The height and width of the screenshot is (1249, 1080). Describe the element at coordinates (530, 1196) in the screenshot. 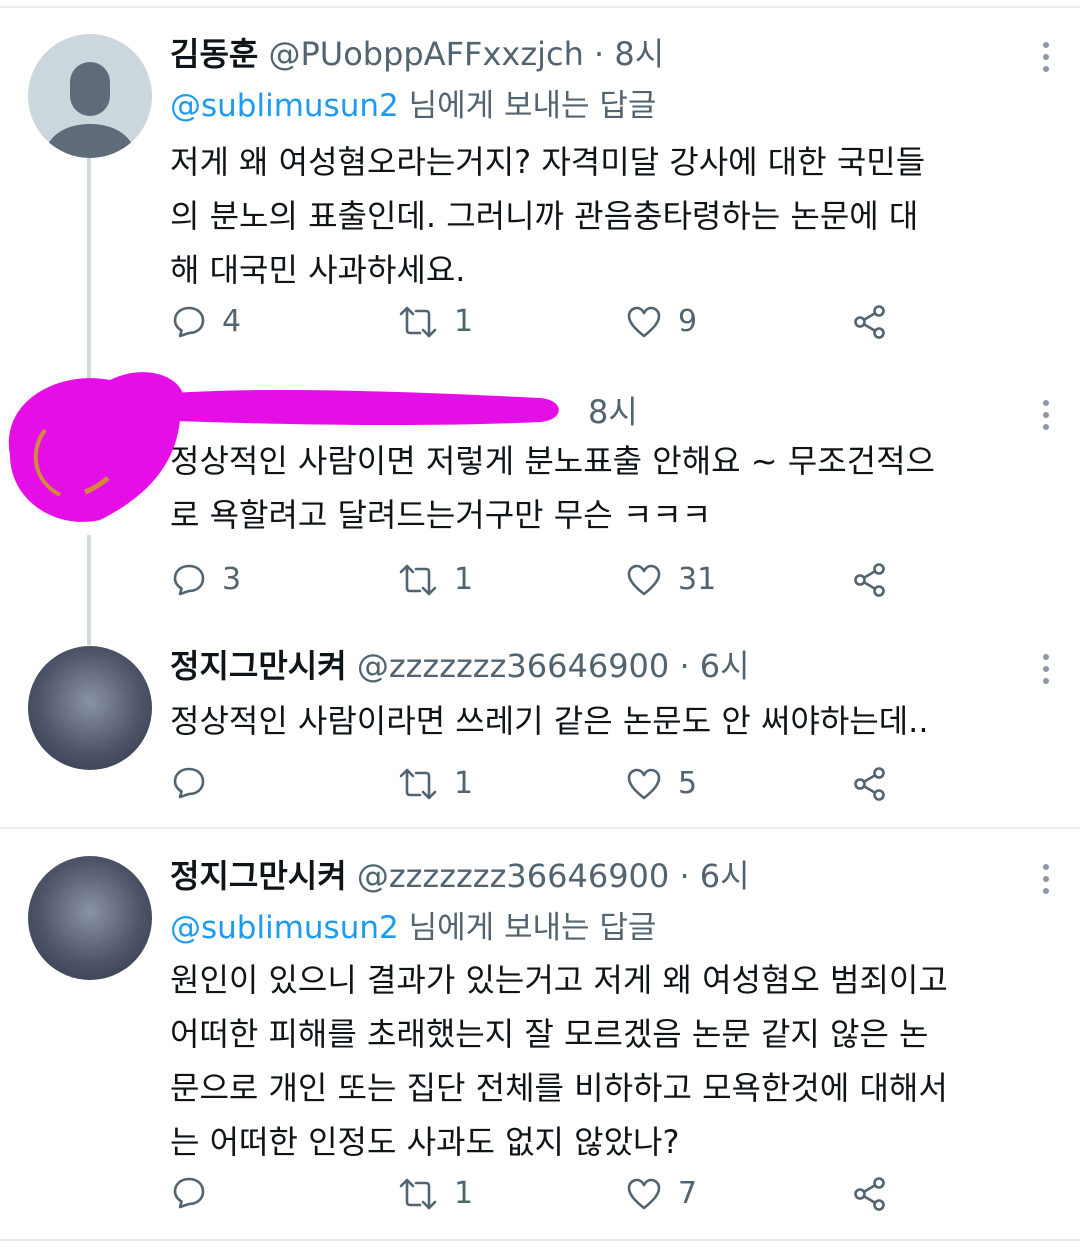

I see `tweet-actions: 1 7` at that location.